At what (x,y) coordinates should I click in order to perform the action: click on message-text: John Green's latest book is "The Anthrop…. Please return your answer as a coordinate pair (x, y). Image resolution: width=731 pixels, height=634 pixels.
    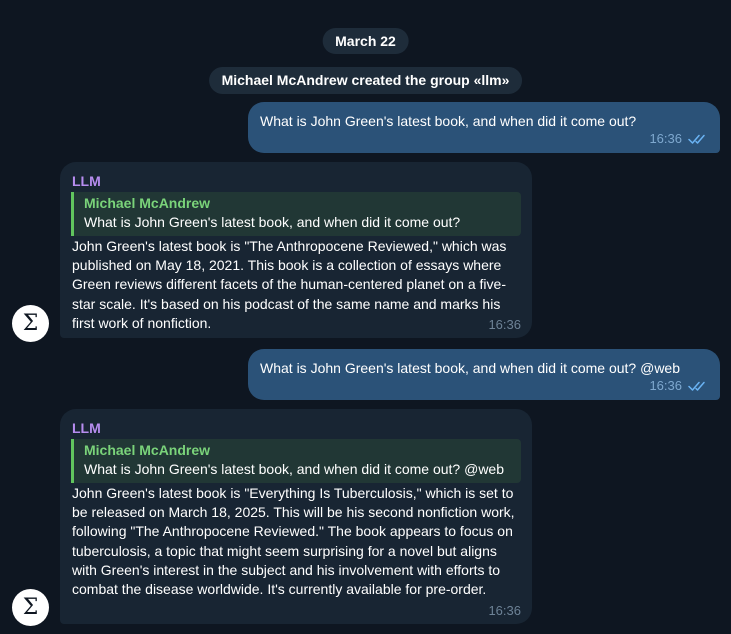
    Looking at the image, I should click on (289, 284).